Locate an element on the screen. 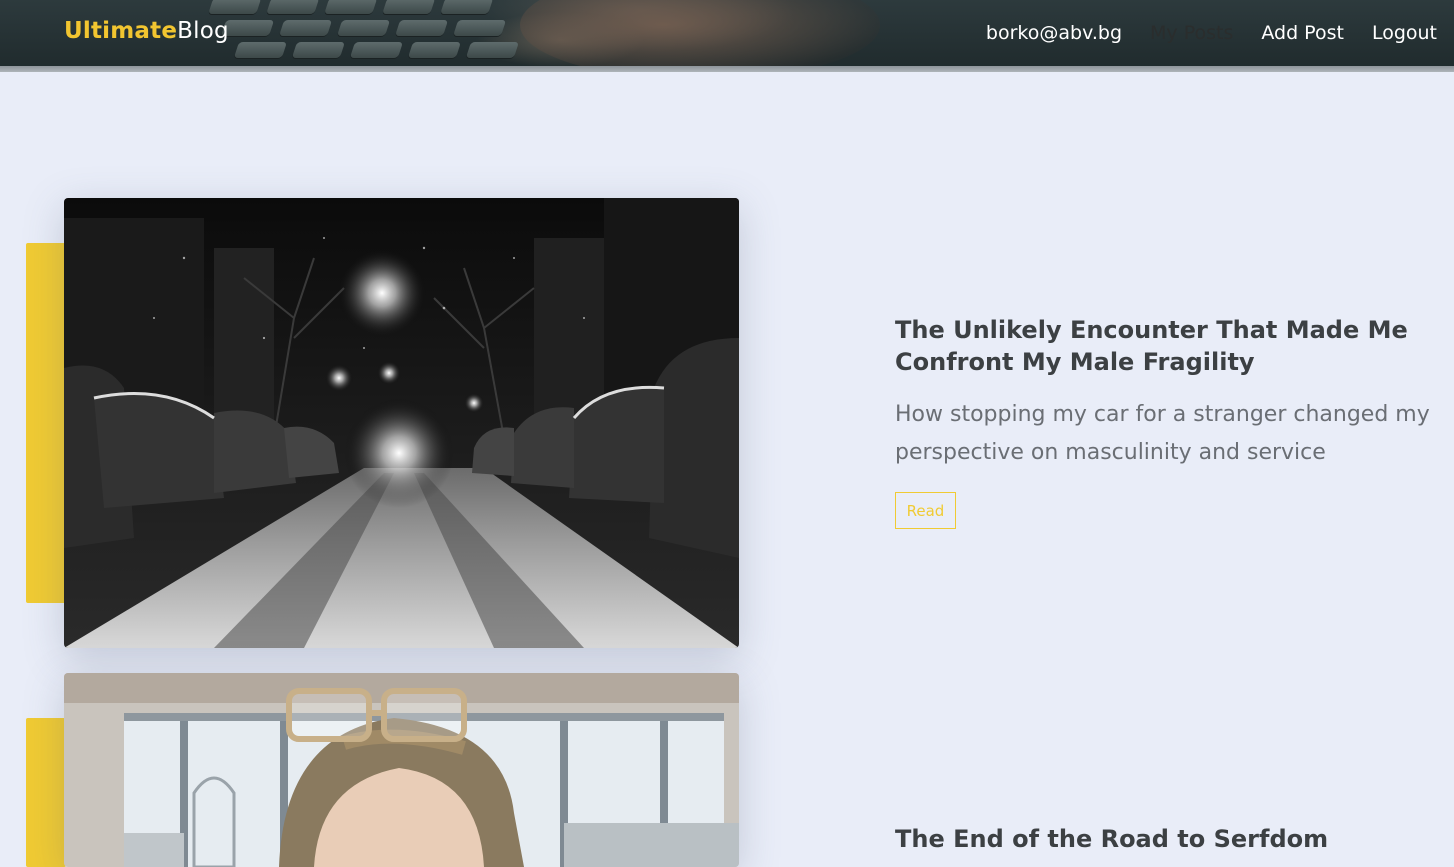 Image resolution: width=1454 pixels, height=867 pixels. site-logo: UltimateBlog is located at coordinates (146, 31).